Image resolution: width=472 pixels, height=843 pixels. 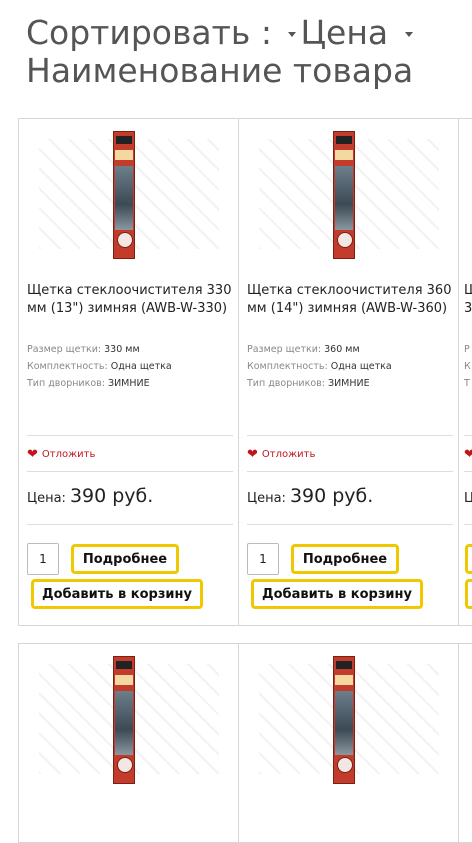 I want to click on sort-label: Сортировать :, so click(x=149, y=32).